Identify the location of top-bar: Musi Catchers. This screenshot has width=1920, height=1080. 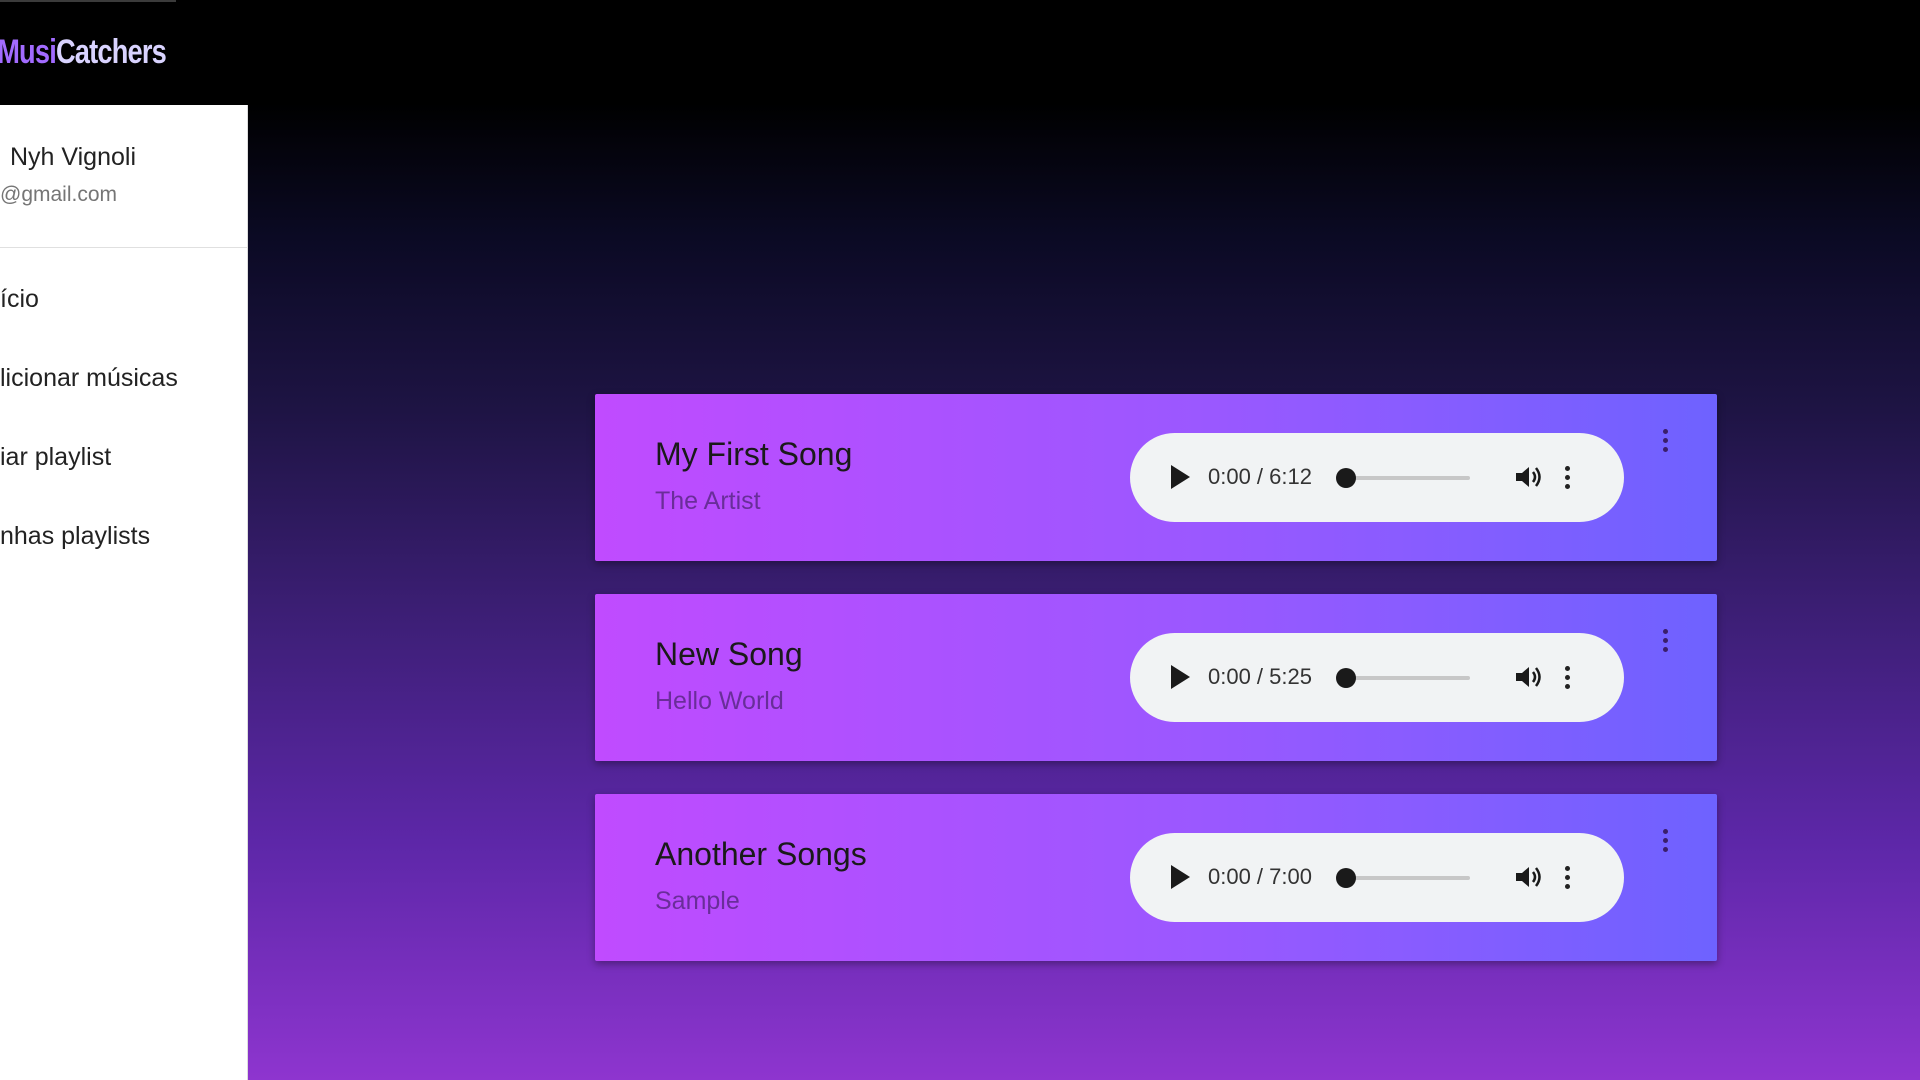
(960, 52).